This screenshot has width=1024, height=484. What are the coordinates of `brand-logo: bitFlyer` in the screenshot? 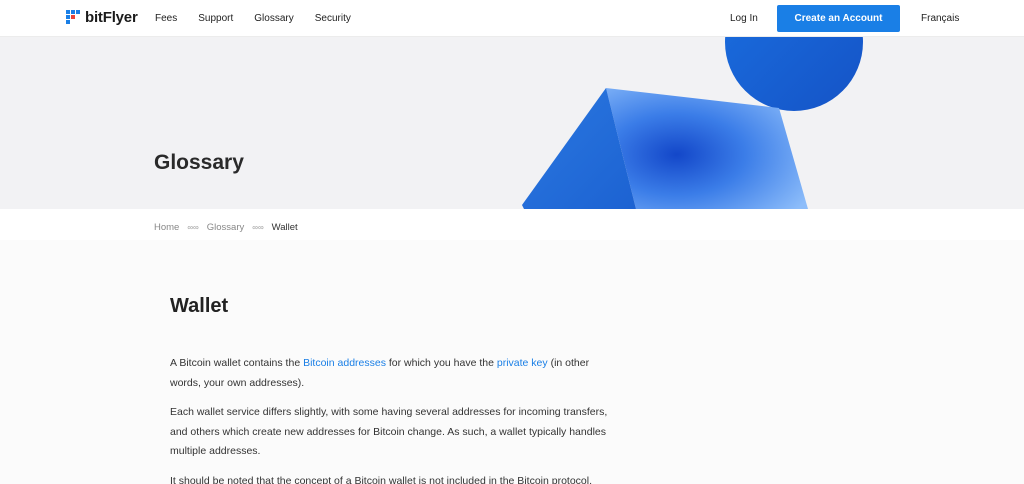 It's located at (102, 17).